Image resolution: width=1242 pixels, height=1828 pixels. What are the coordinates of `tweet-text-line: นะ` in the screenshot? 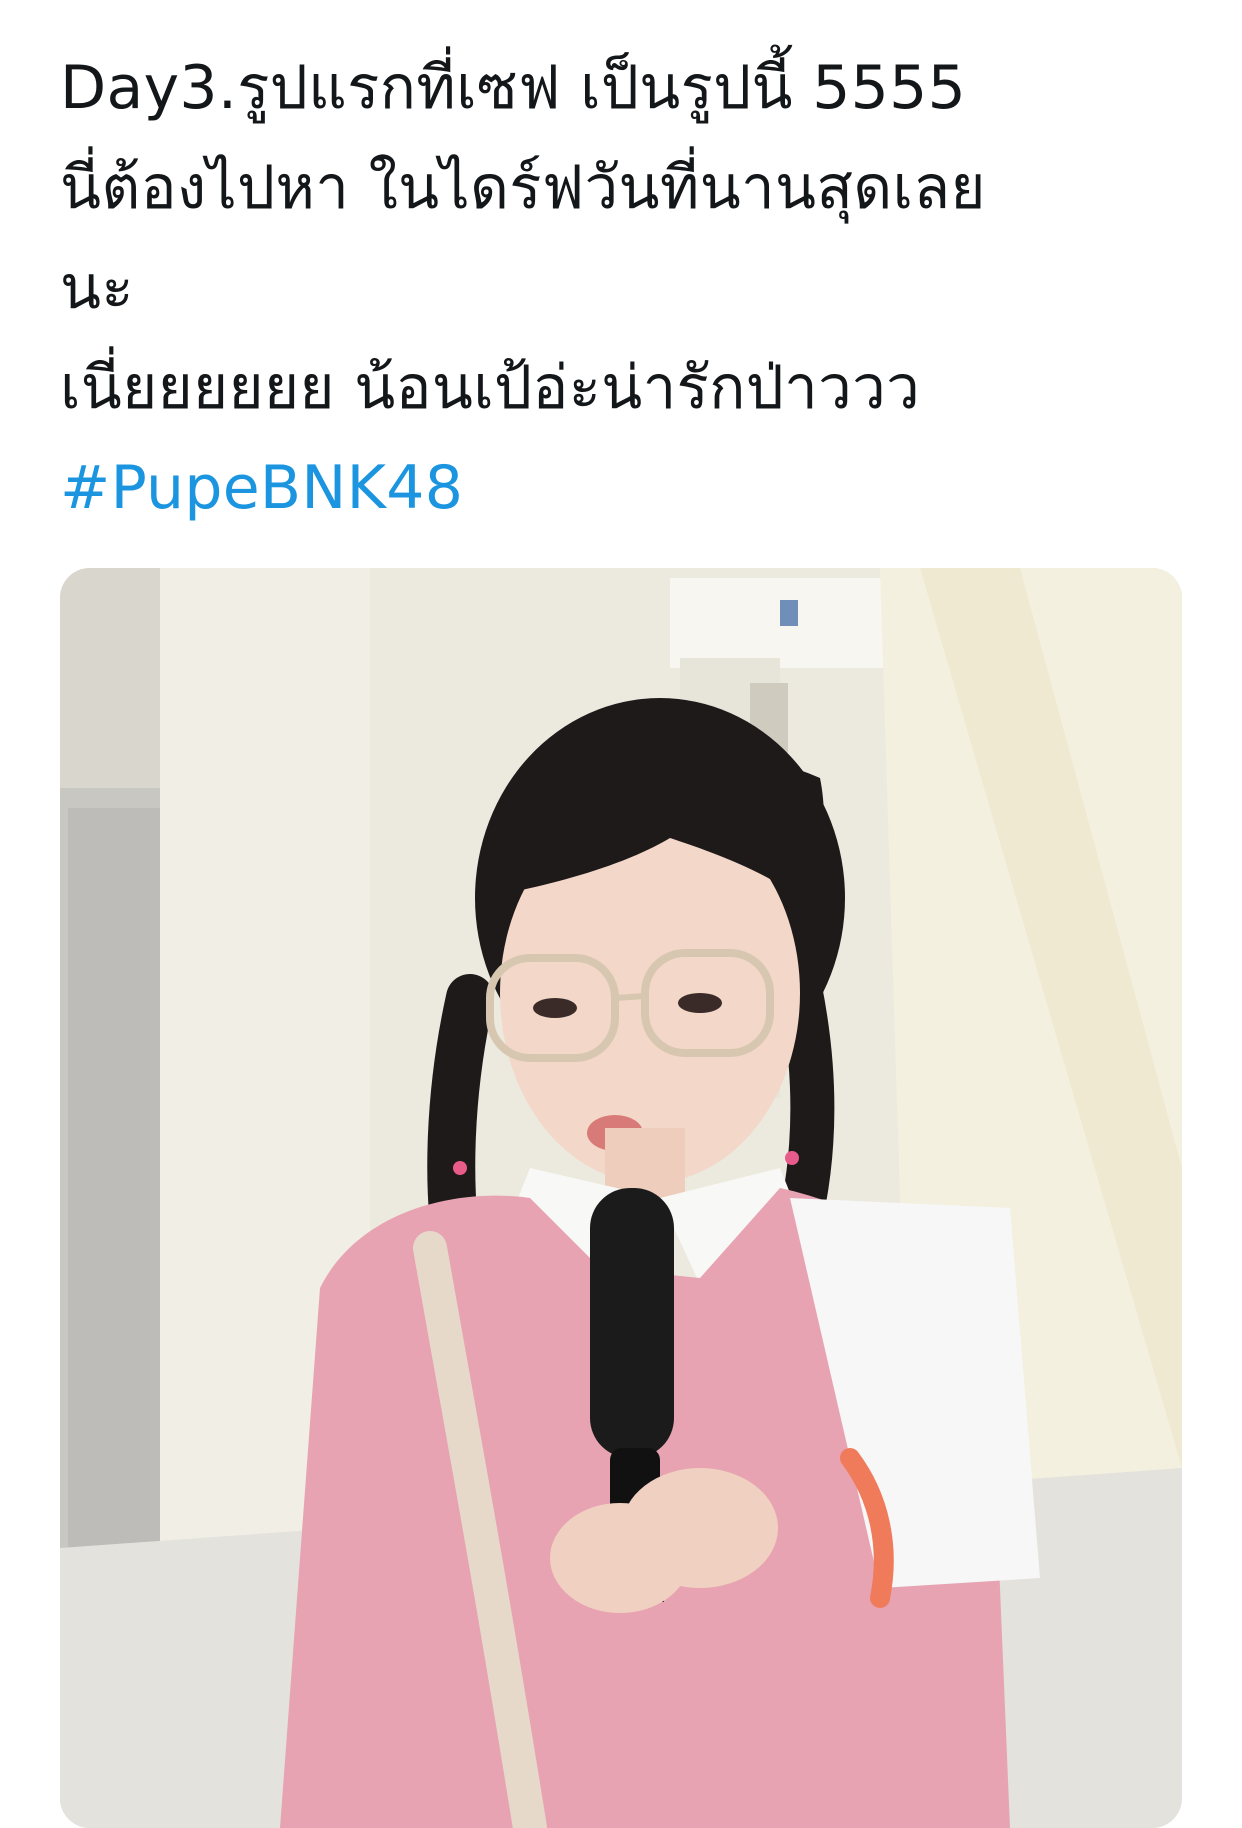 It's located at (97, 288).